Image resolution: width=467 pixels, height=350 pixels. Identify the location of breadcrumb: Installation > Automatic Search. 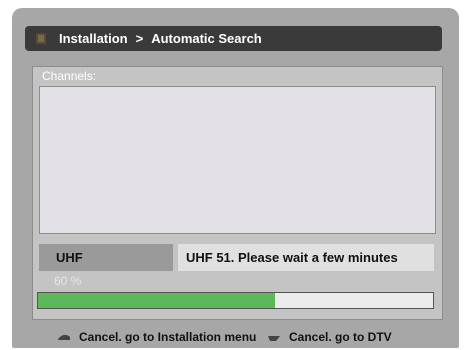
(160, 38).